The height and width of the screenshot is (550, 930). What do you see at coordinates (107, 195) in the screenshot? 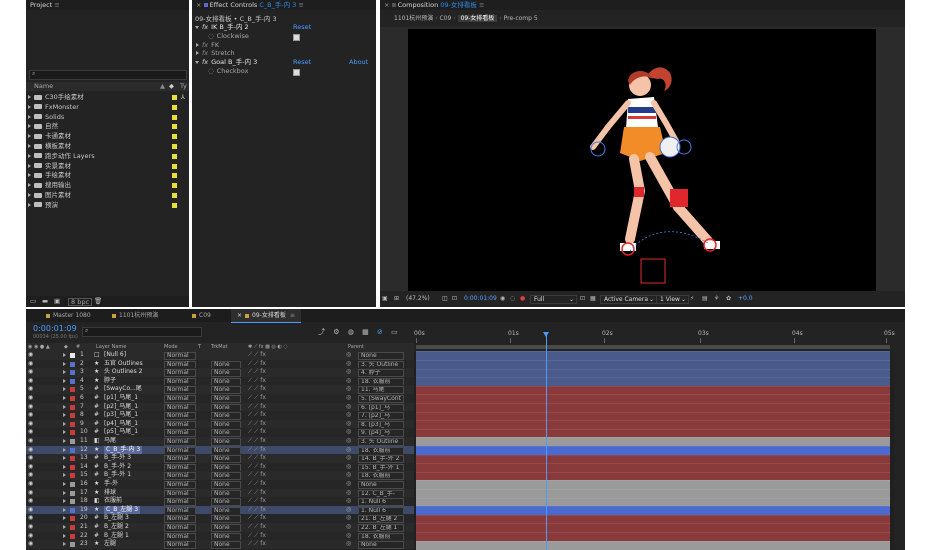
I see `project-item: 图片素材` at bounding box center [107, 195].